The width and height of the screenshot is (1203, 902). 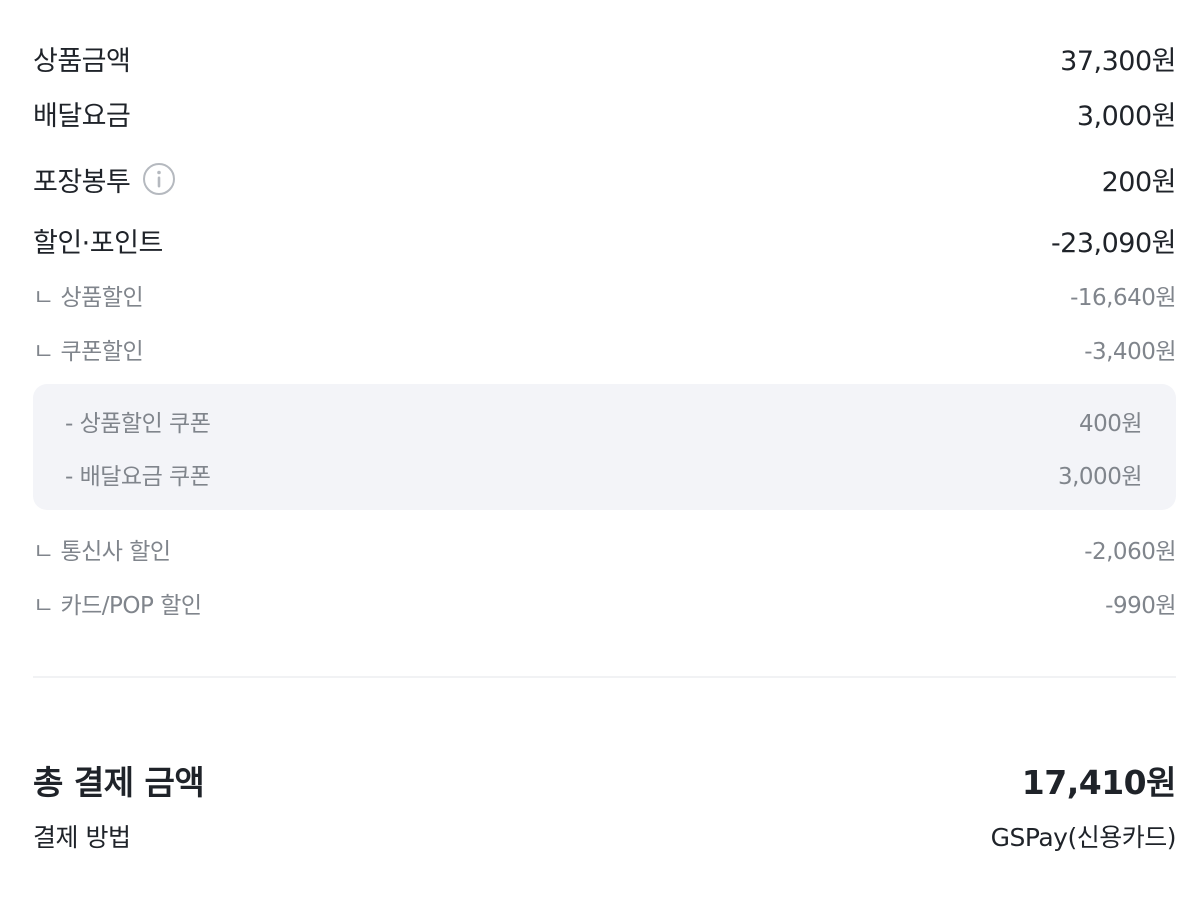 I want to click on discount-points-row: 할인·포인트 -23,090원, so click(x=605, y=240).